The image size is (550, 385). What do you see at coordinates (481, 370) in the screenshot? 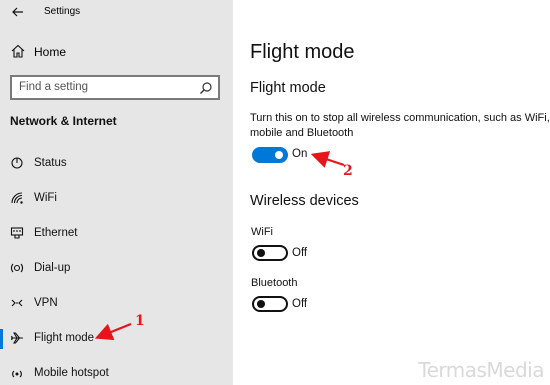
I see `watermark: TermasMedia` at bounding box center [481, 370].